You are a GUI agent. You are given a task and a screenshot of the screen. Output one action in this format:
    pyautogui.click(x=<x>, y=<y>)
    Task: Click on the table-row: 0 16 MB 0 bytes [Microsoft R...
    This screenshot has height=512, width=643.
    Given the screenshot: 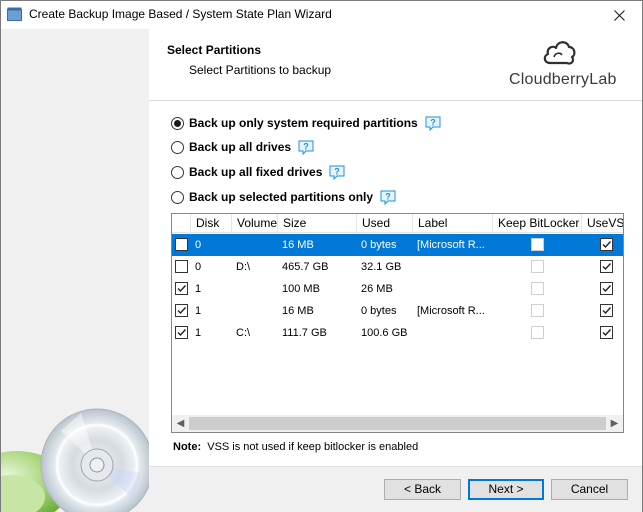 What is the action you would take?
    pyautogui.click(x=397, y=245)
    